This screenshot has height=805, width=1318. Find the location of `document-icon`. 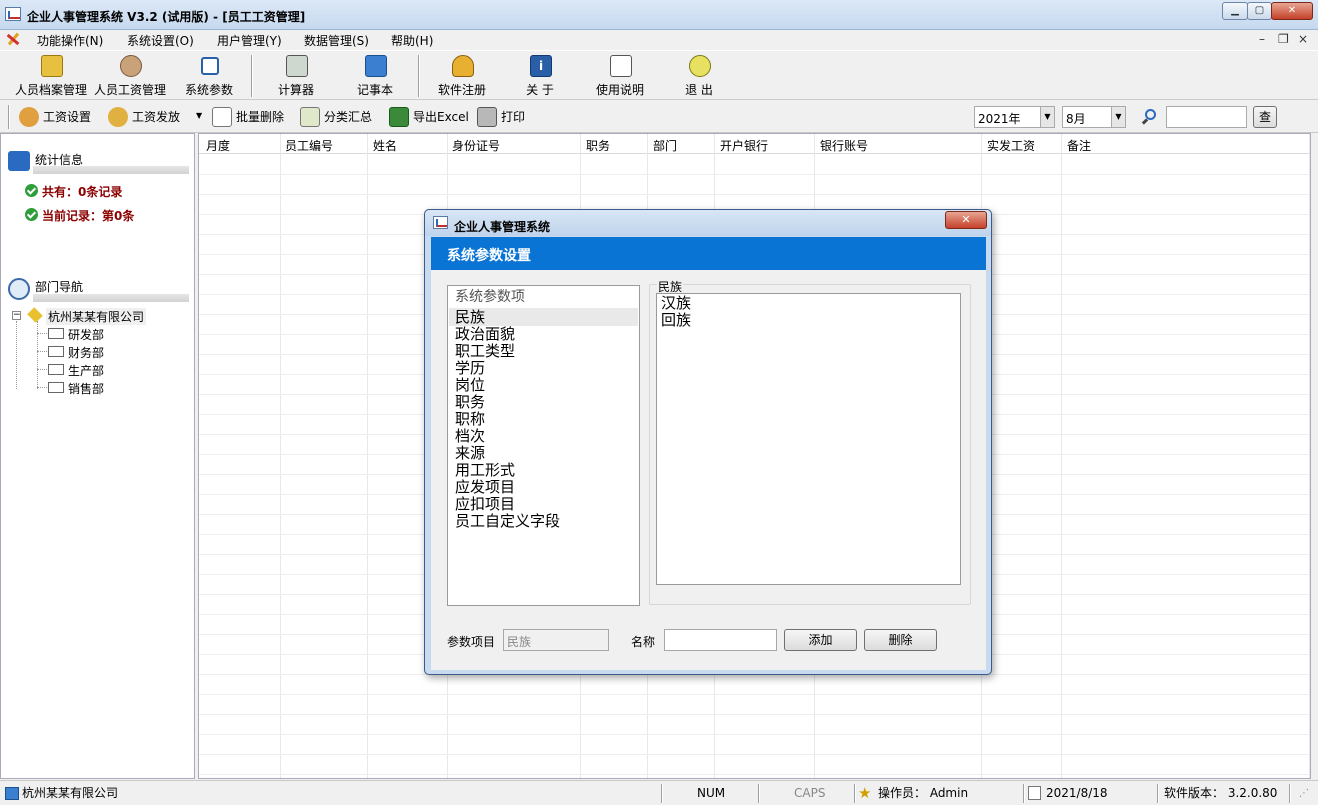

document-icon is located at coordinates (13, 39).